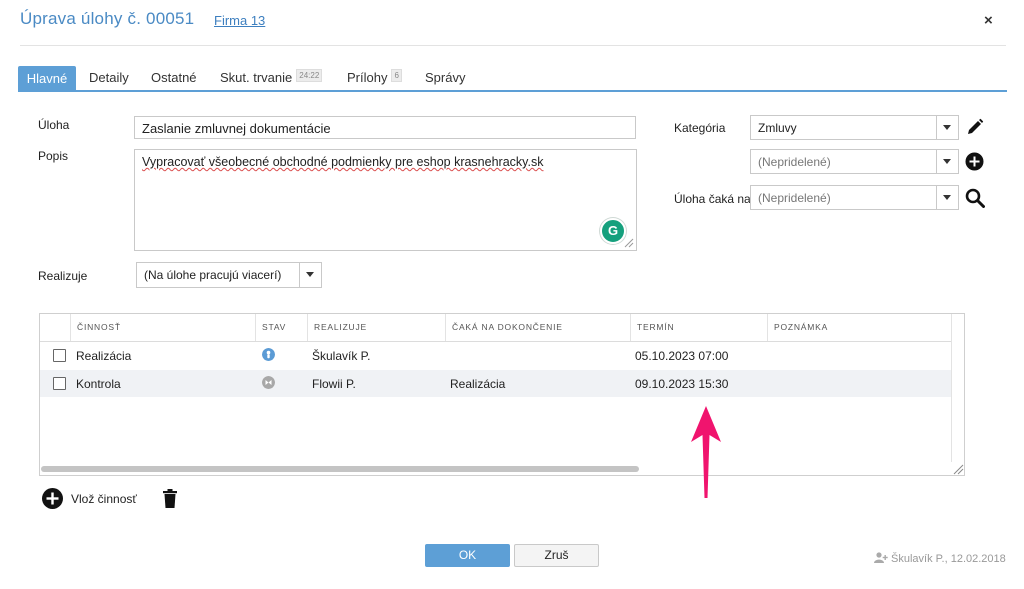  Describe the element at coordinates (513, 45) in the screenshot. I see `header-divider` at that location.